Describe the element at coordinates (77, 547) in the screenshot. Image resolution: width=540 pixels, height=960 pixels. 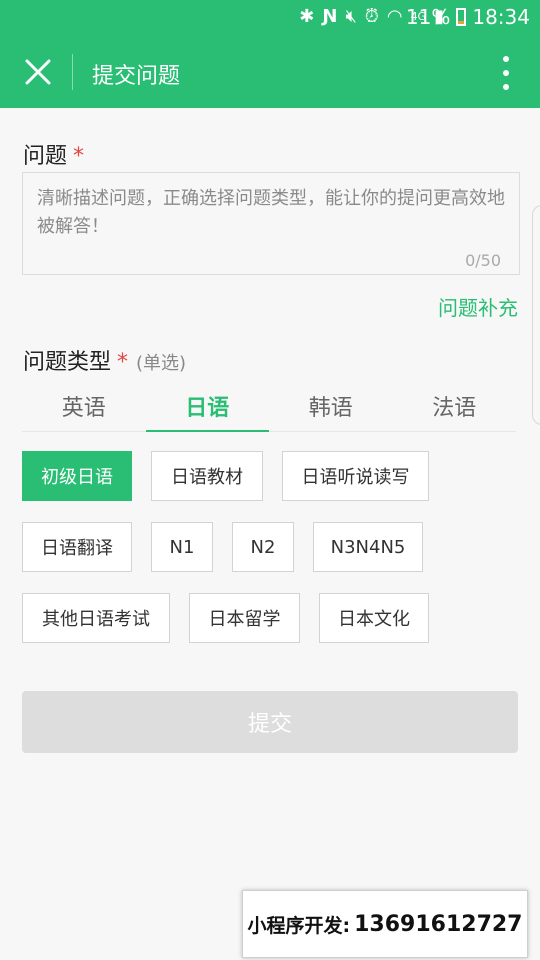
I see `option-japanese-translation: 日语翻译` at that location.